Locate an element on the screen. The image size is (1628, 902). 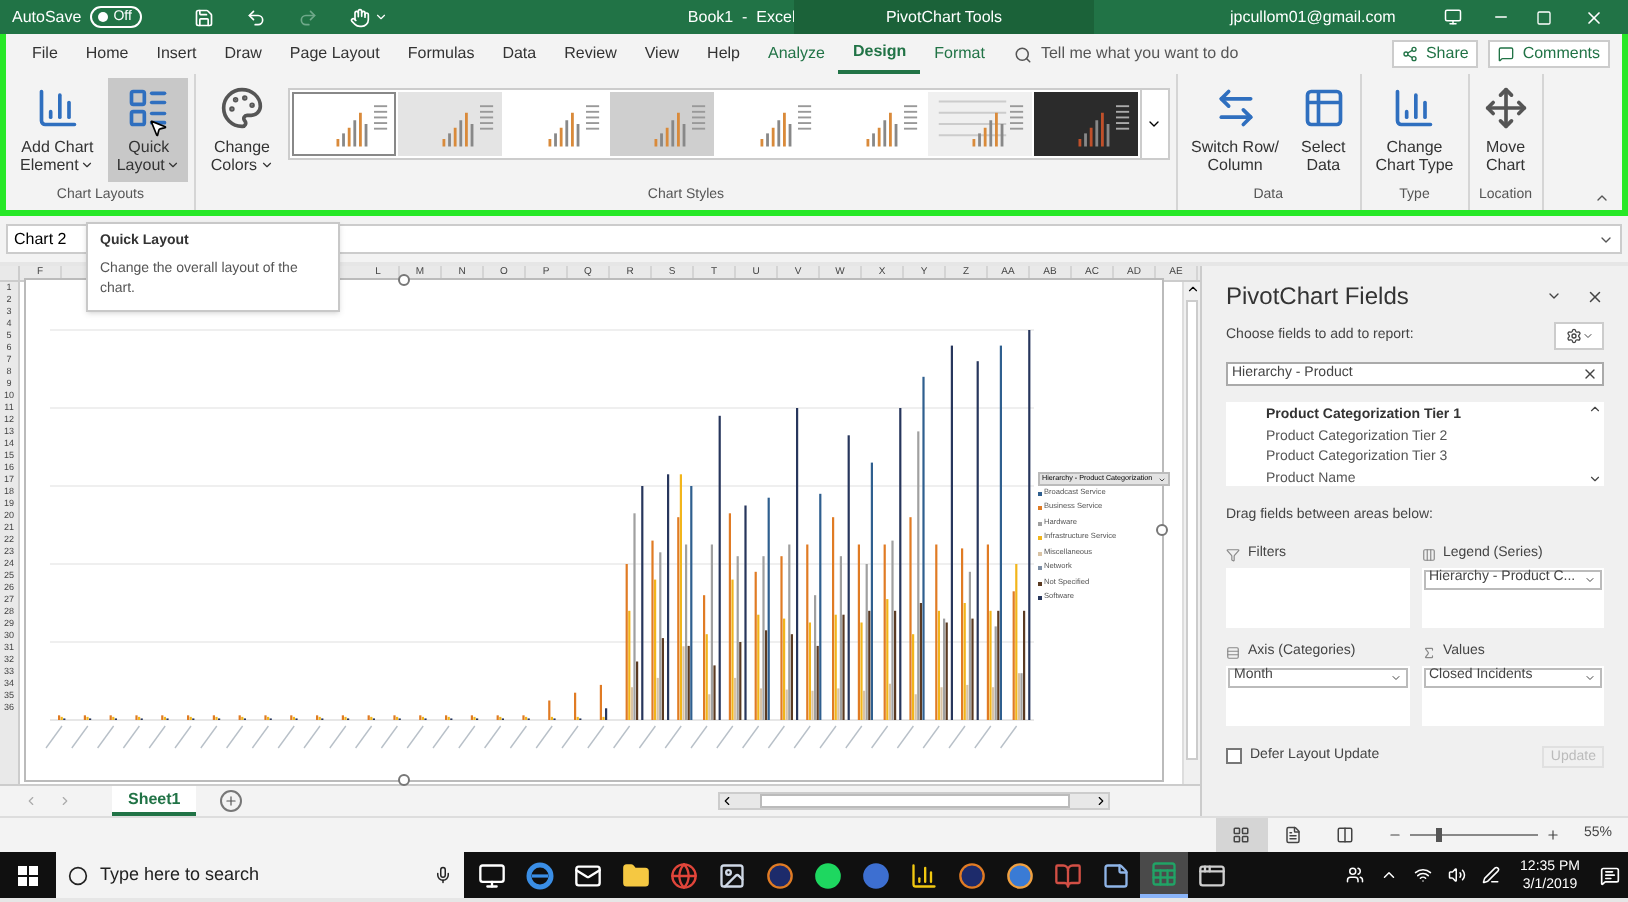
spreadsheet-icon is located at coordinates (1164, 875).